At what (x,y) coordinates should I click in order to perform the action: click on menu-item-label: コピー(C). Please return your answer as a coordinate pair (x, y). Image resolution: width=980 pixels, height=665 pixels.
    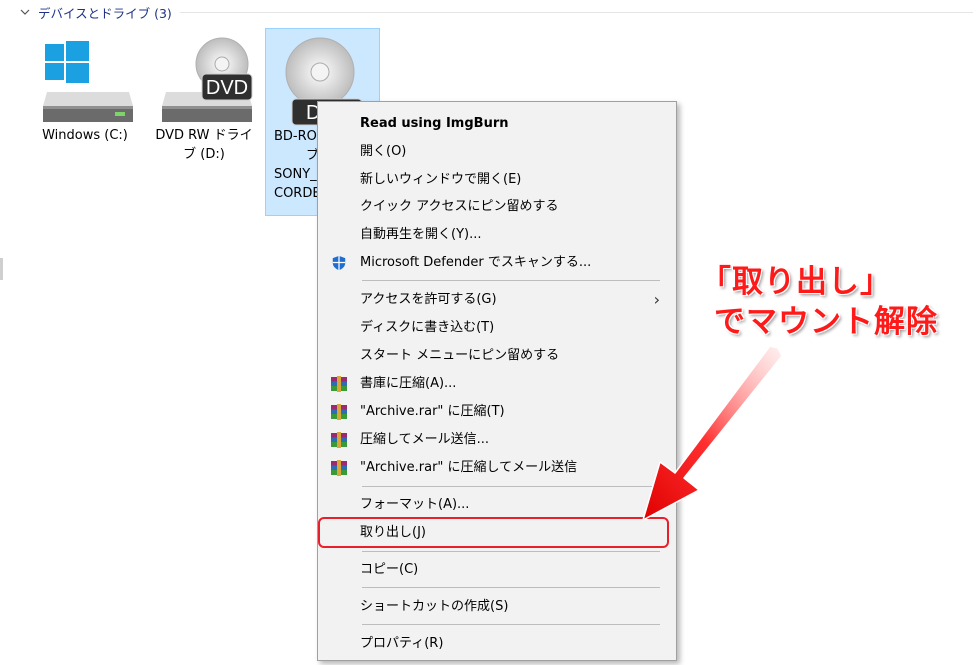
    Looking at the image, I should click on (389, 569).